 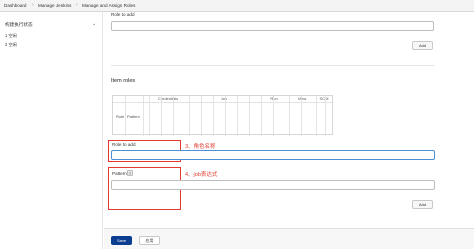 I want to click on section-divider, so click(x=272, y=65).